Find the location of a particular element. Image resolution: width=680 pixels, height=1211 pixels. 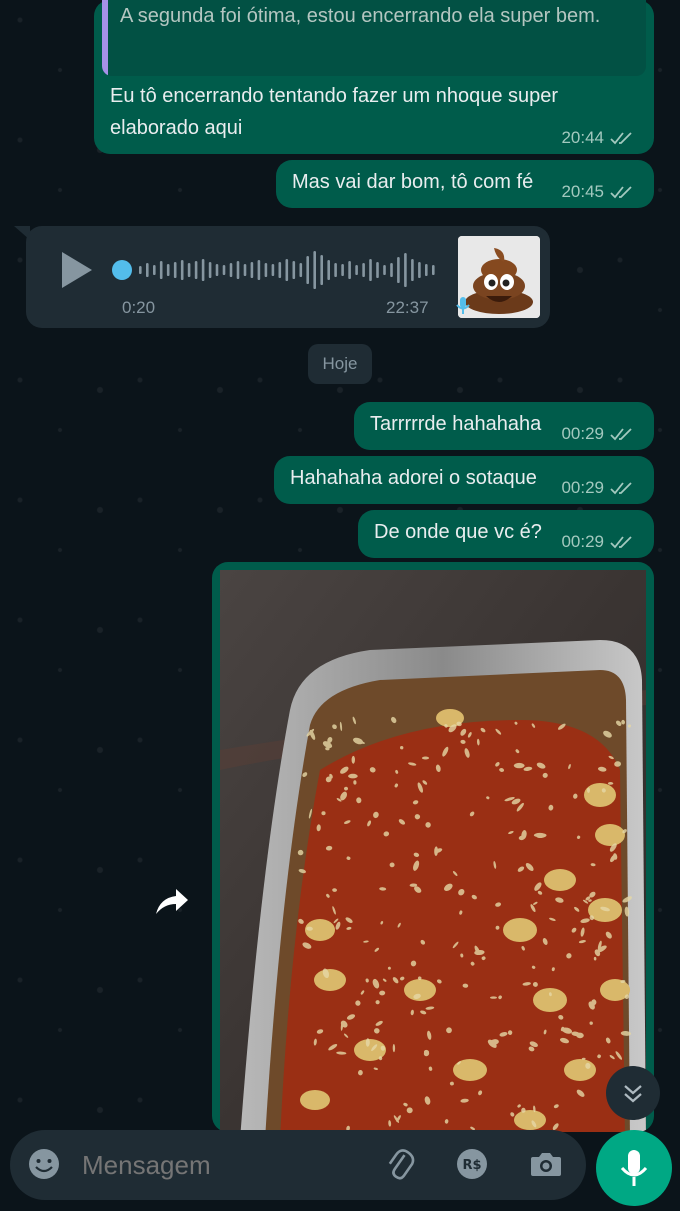

scroll-to-bottom-button is located at coordinates (633, 1093).